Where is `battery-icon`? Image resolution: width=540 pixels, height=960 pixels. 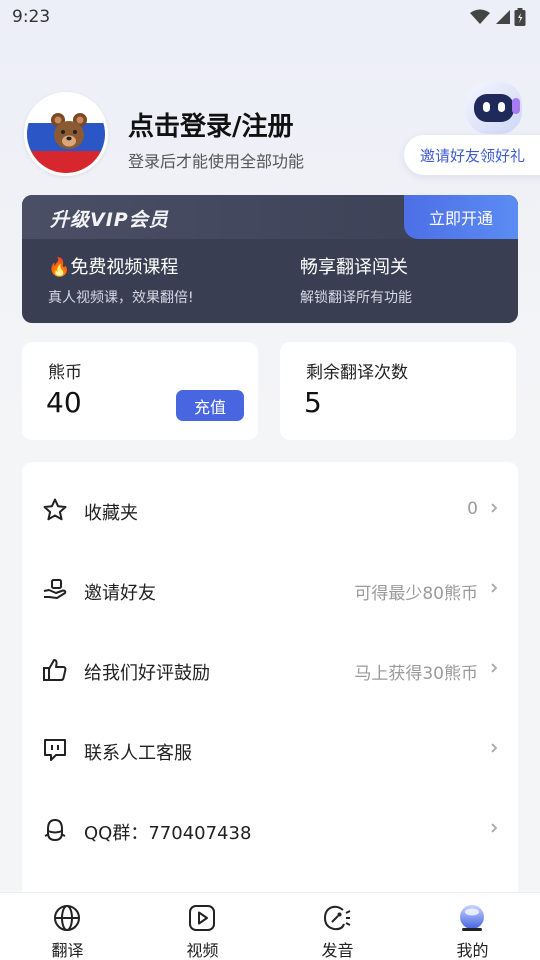
battery-icon is located at coordinates (520, 17).